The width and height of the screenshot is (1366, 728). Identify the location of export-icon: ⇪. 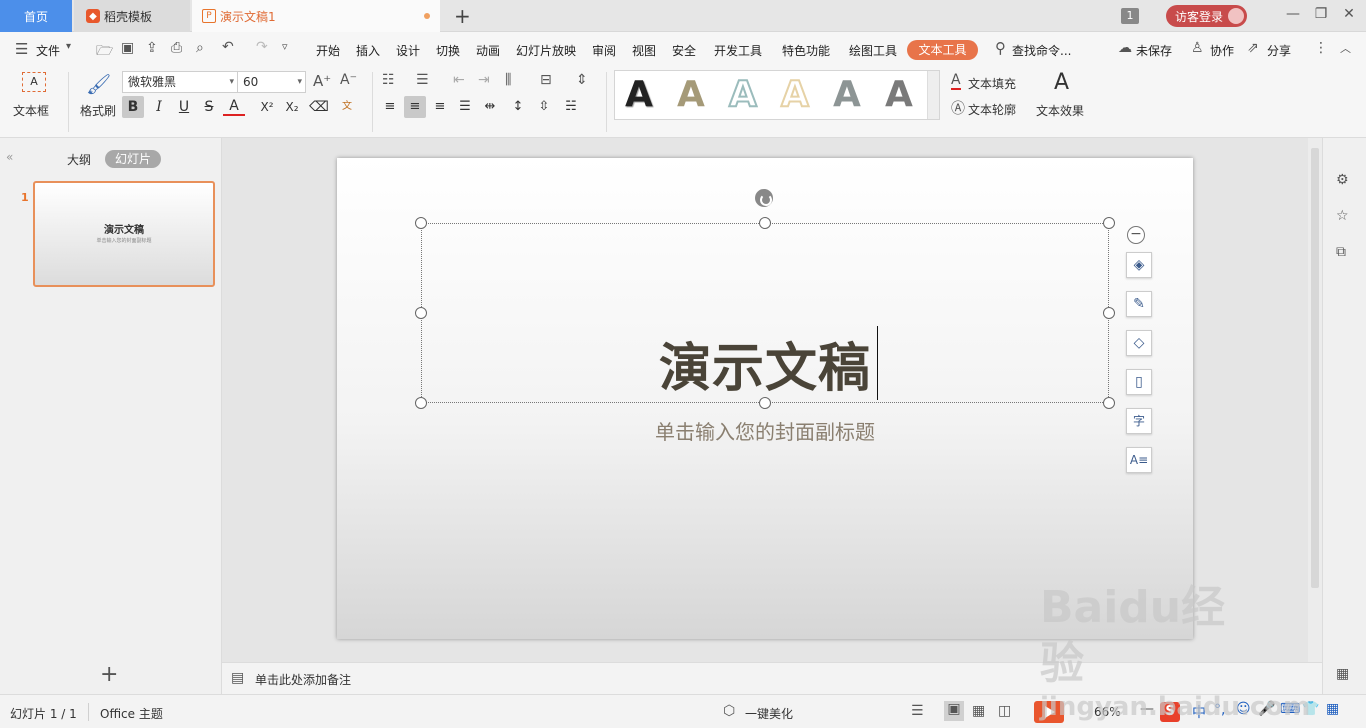
(152, 48).